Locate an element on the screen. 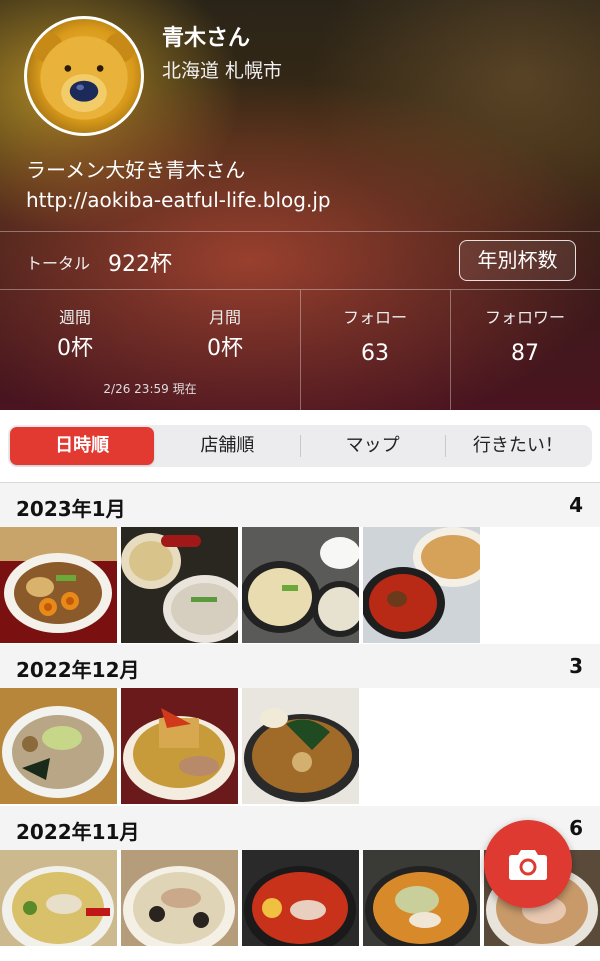 Image resolution: width=600 pixels, height=961 pixels. sort-tabs-area: 日時順 店舗順 マップ 行きたい！ is located at coordinates (300, 446).